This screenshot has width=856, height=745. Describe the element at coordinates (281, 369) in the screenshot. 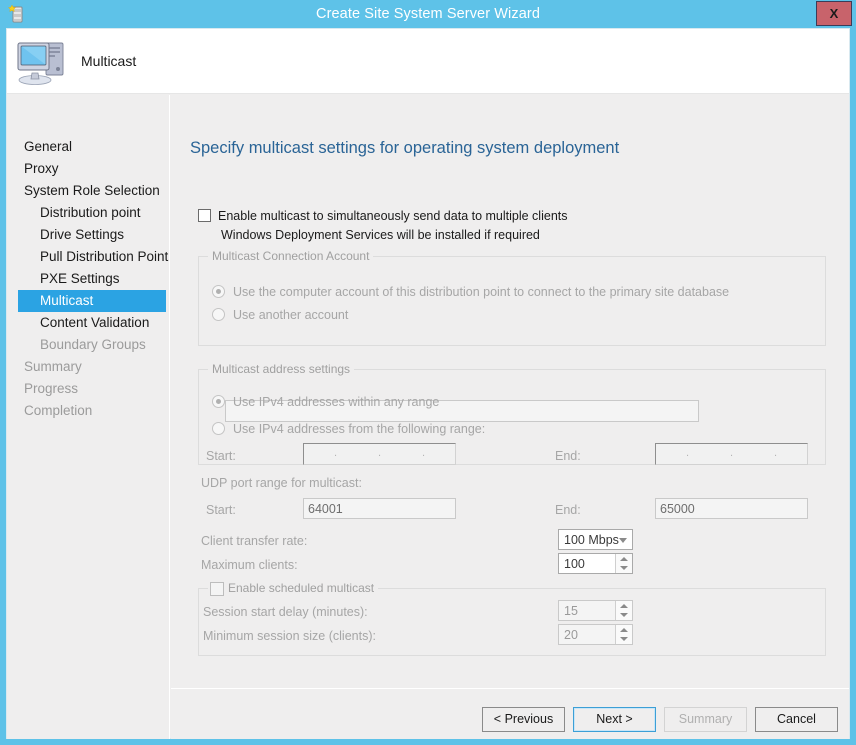

I see `multicast-address-settings-title: Multicast address settings` at that location.